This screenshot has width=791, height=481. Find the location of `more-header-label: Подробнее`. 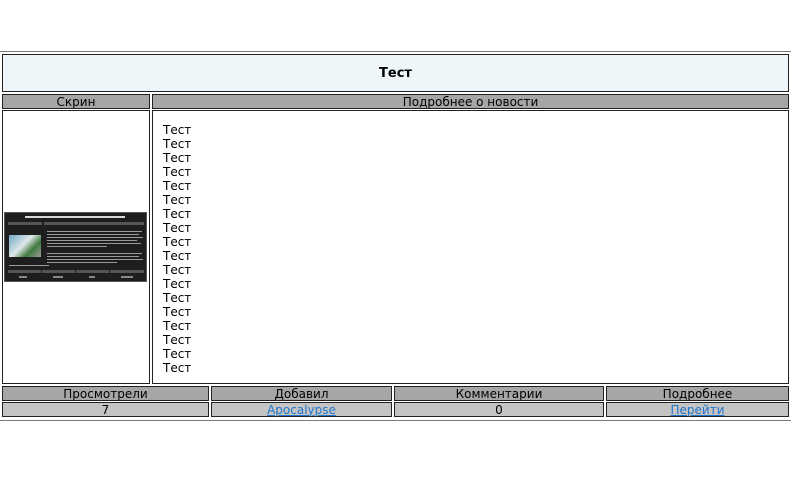

more-header-label: Подробнее is located at coordinates (697, 393).